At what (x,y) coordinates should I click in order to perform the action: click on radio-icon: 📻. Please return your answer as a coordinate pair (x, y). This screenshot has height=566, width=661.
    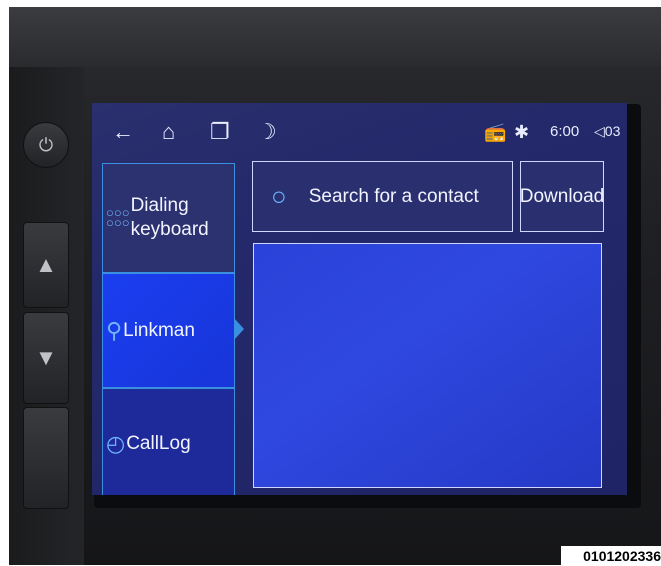
    Looking at the image, I should click on (495, 132).